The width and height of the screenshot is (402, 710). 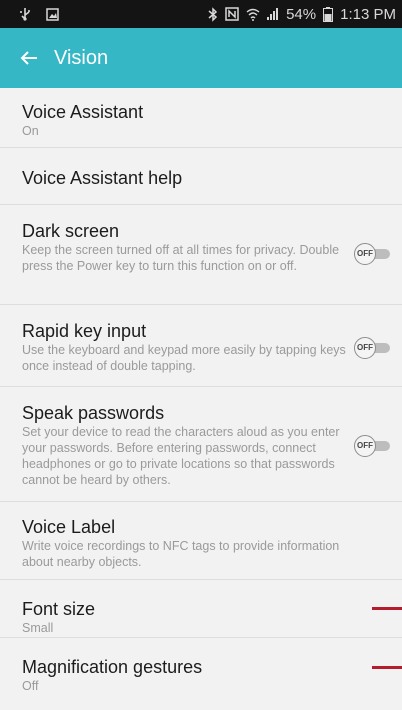 What do you see at coordinates (253, 14) in the screenshot?
I see `wifi-icon` at bounding box center [253, 14].